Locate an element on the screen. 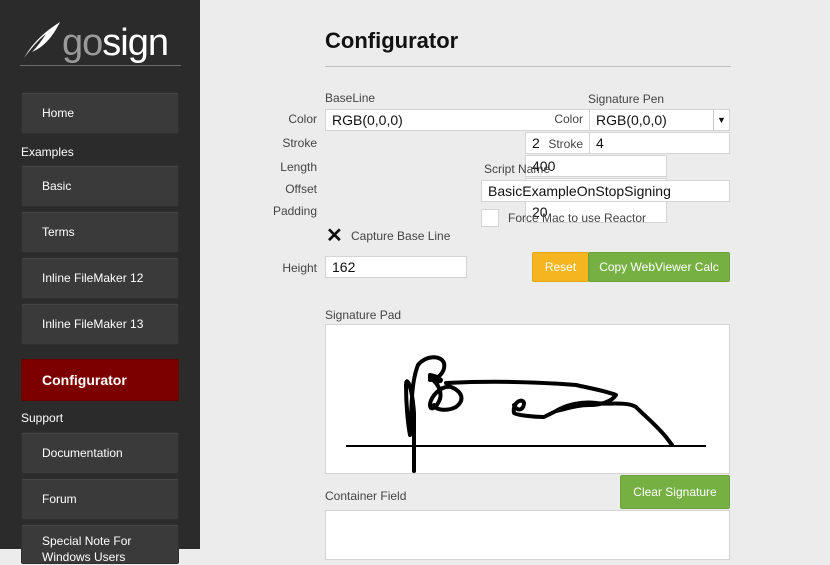  nav-special-note-windows: Special Note For Windows Users is located at coordinates (100, 544).